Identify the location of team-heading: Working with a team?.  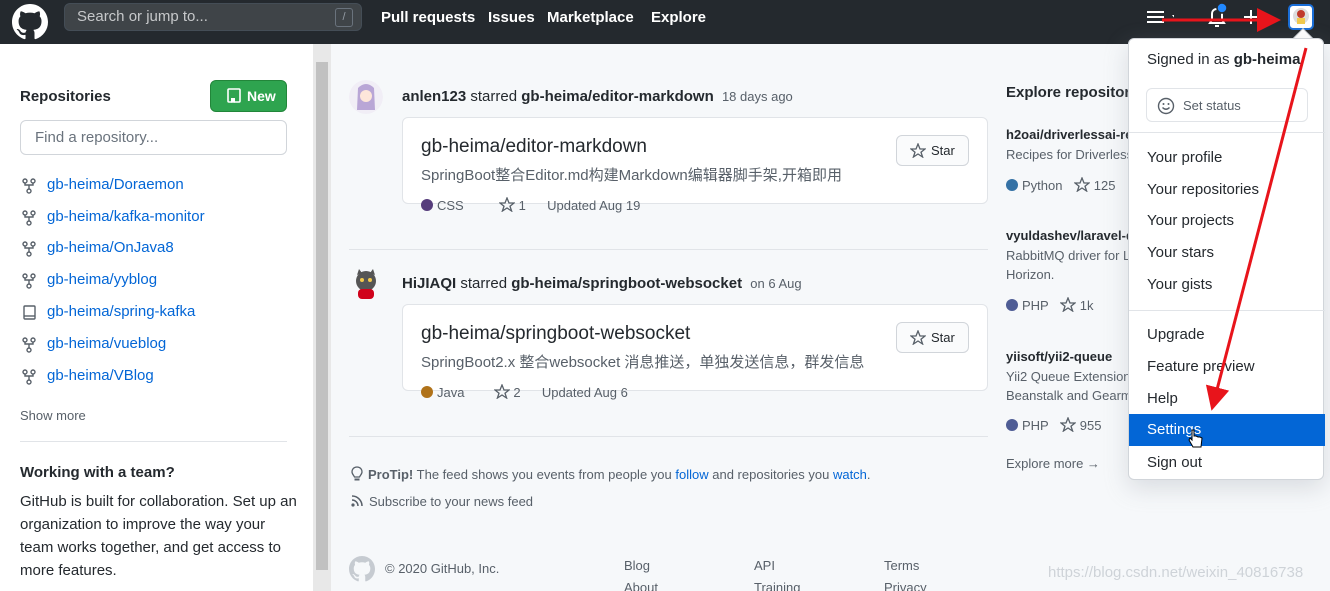
(97, 472).